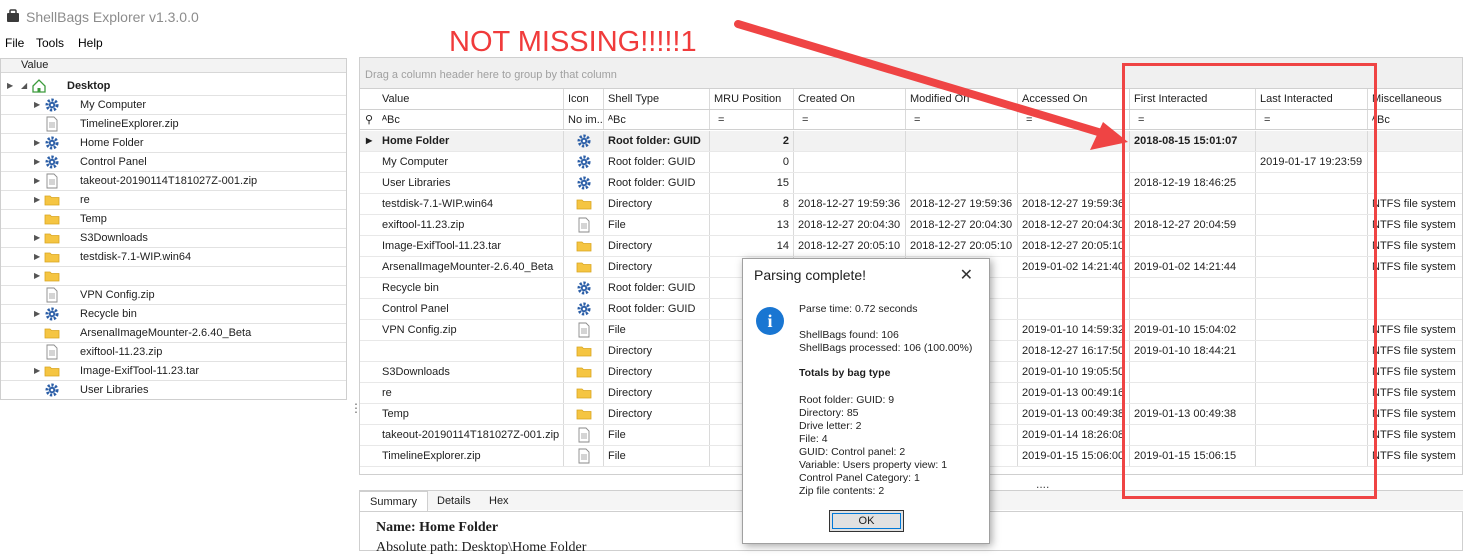 Image resolution: width=1463 pixels, height=558 pixels. I want to click on dialog-line: Drive letter: 2, so click(830, 426).